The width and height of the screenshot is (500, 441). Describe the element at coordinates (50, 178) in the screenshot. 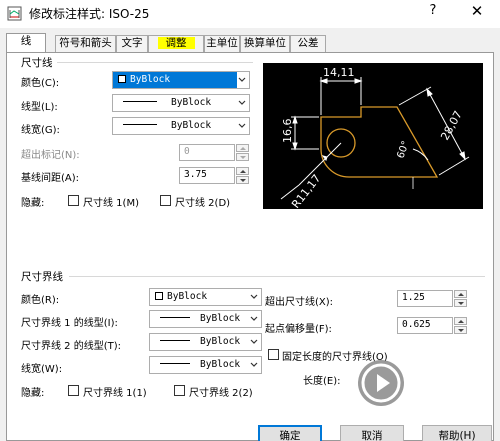

I see `baseline-spacing-label: 基线间距(A):` at that location.